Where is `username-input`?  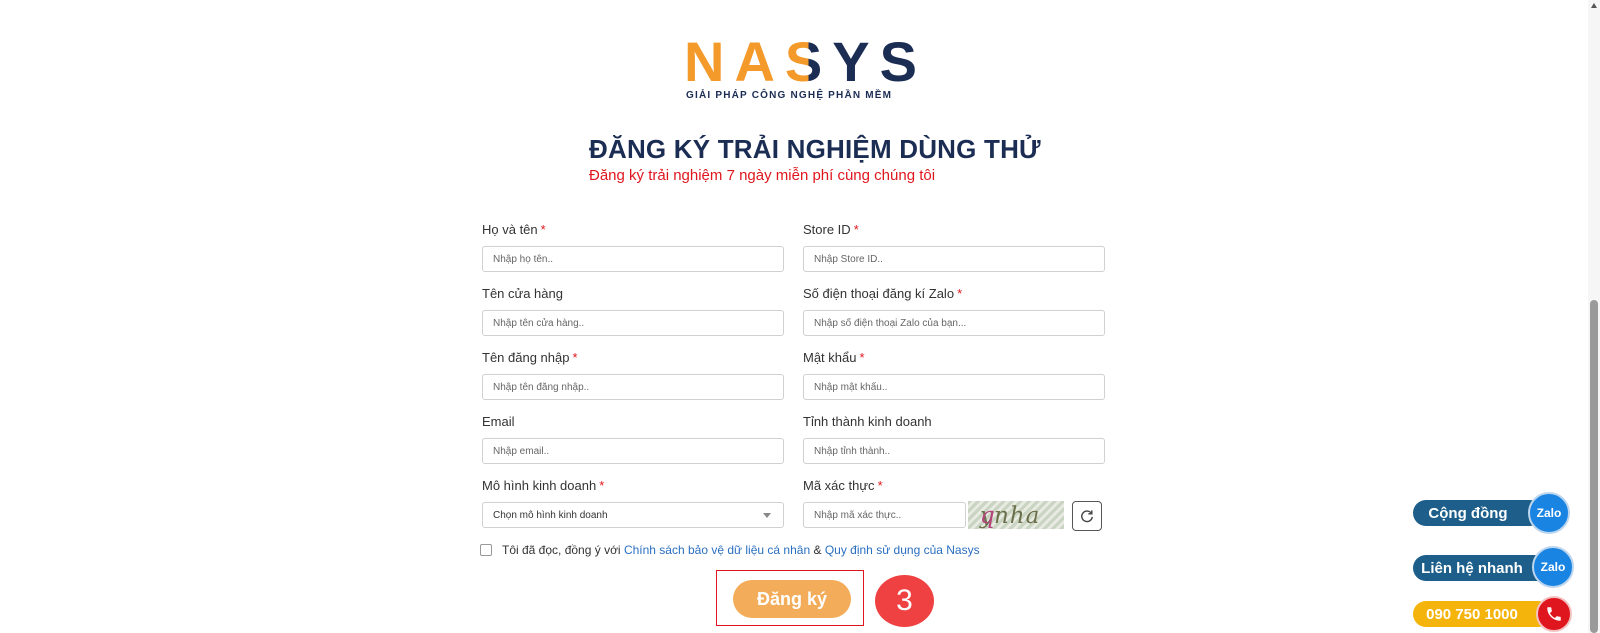
username-input is located at coordinates (633, 387).